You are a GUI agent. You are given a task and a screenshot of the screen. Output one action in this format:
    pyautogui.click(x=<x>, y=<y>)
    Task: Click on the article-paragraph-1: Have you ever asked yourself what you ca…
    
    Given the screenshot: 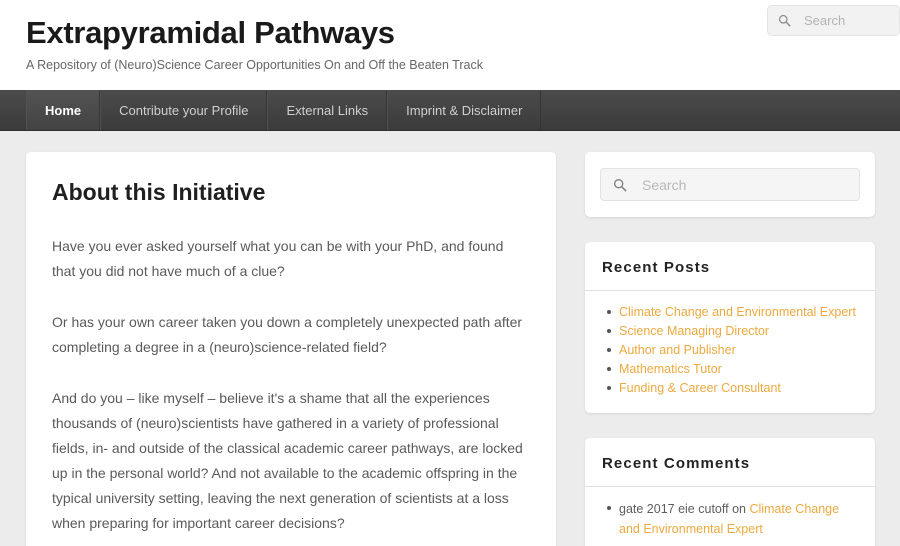 What is the action you would take?
    pyautogui.click(x=278, y=258)
    